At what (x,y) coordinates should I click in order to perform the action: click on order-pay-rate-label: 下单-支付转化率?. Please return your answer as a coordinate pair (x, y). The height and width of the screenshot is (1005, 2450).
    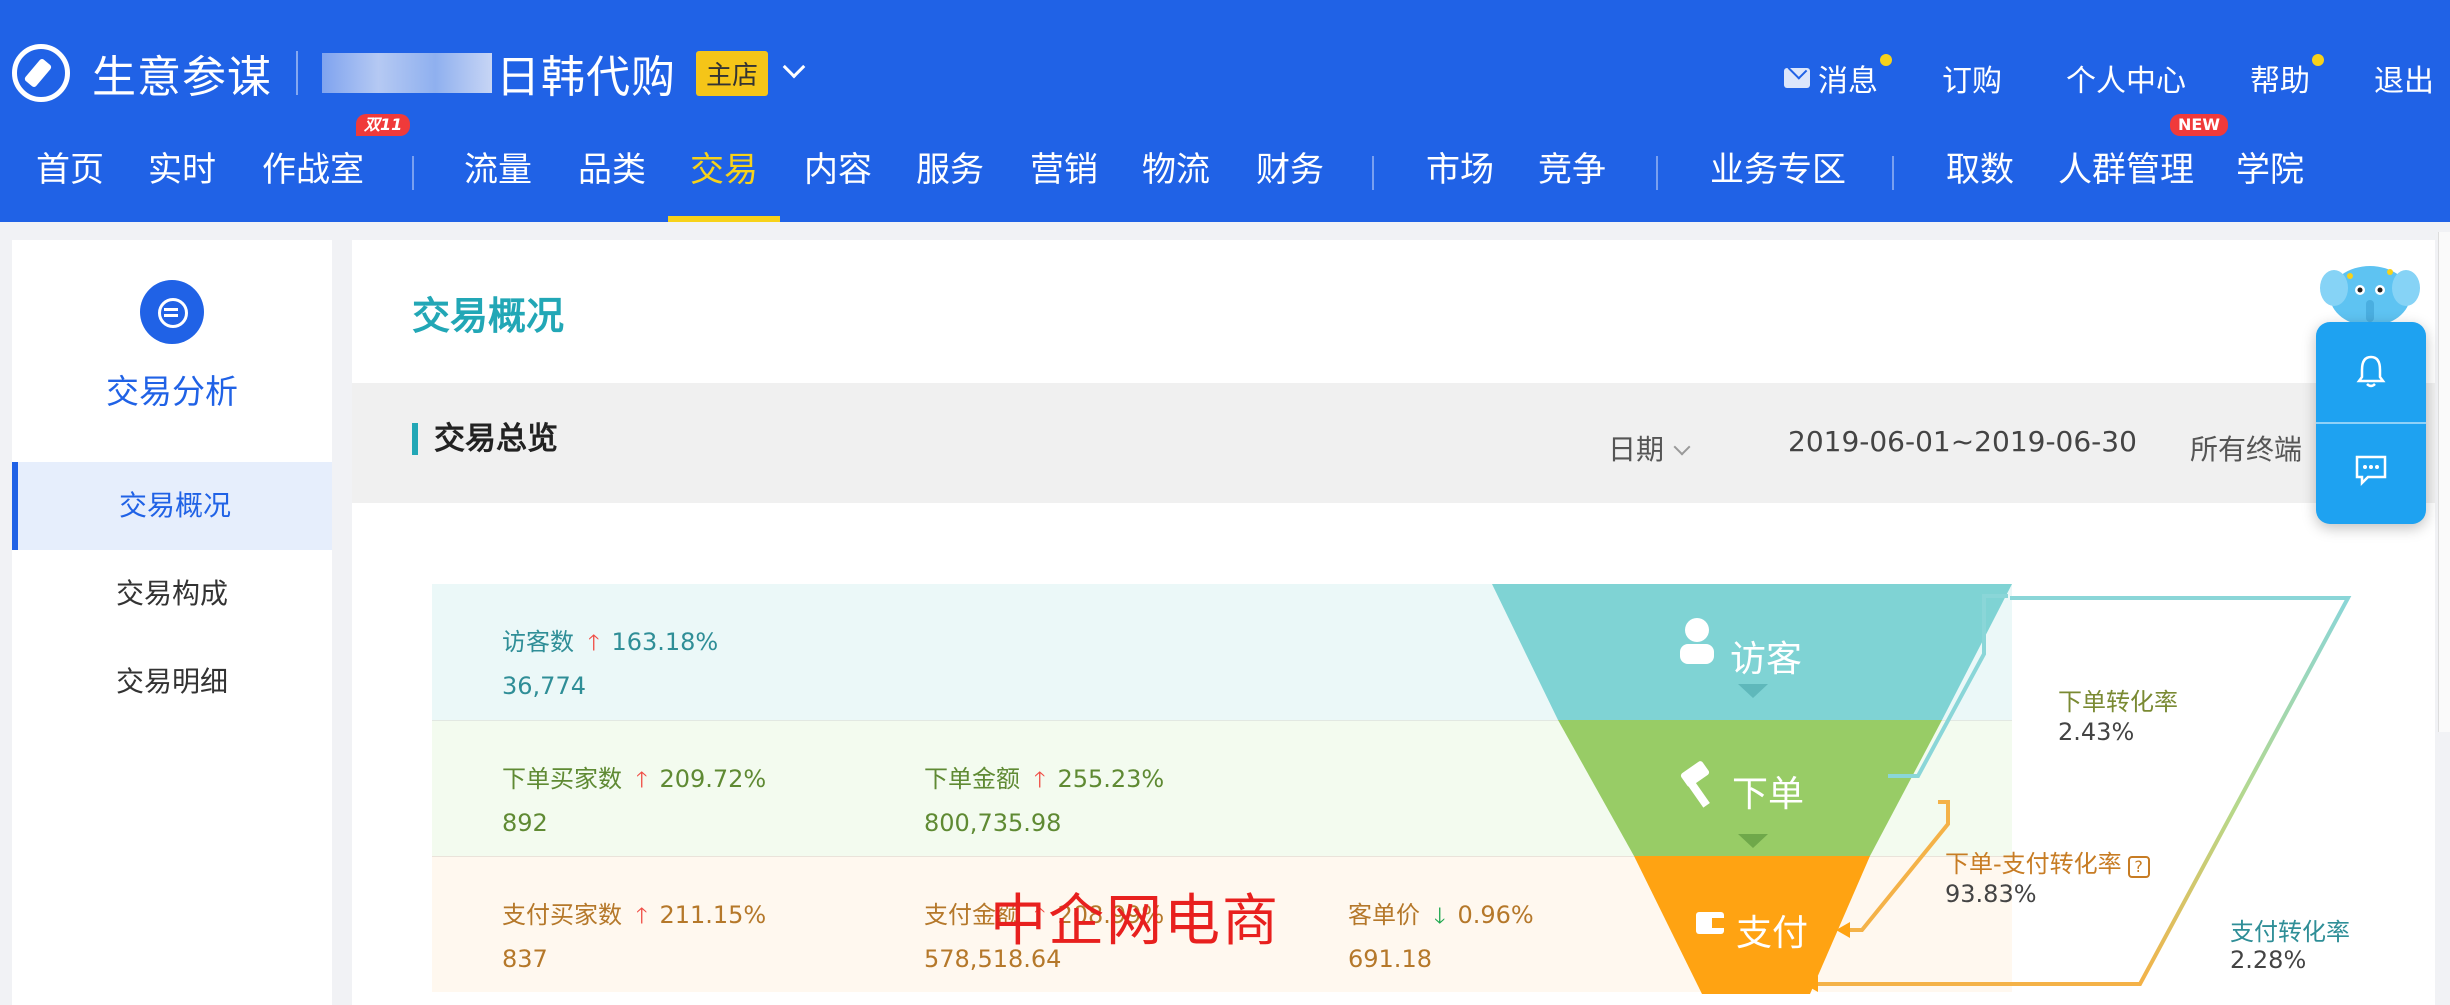
    Looking at the image, I should click on (2047, 861).